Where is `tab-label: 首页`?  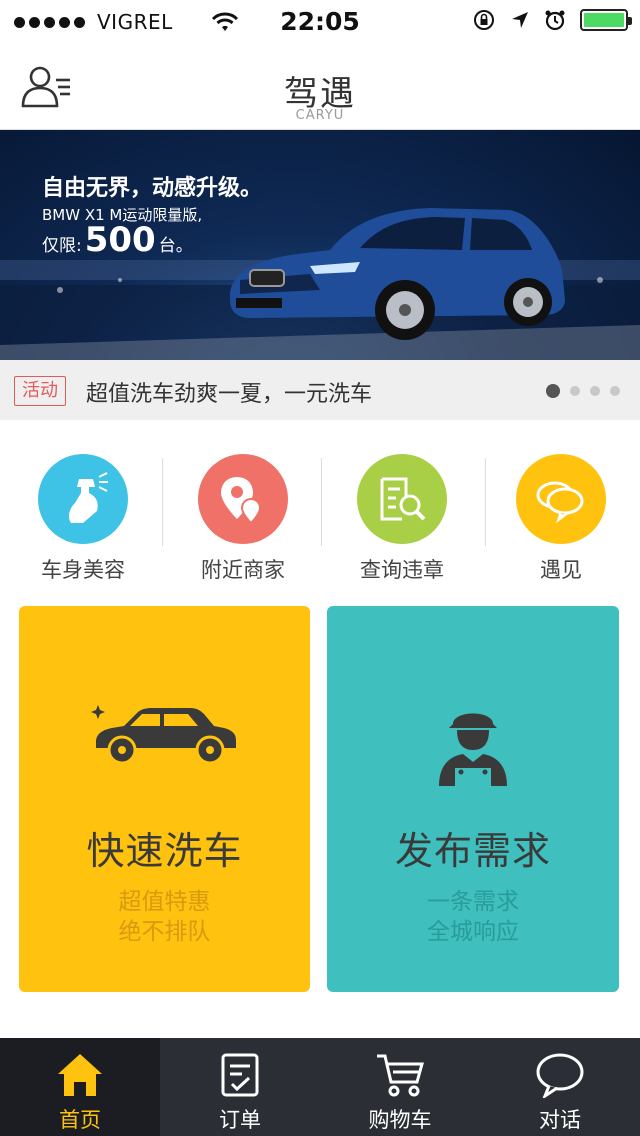
tab-label: 首页 is located at coordinates (80, 1120).